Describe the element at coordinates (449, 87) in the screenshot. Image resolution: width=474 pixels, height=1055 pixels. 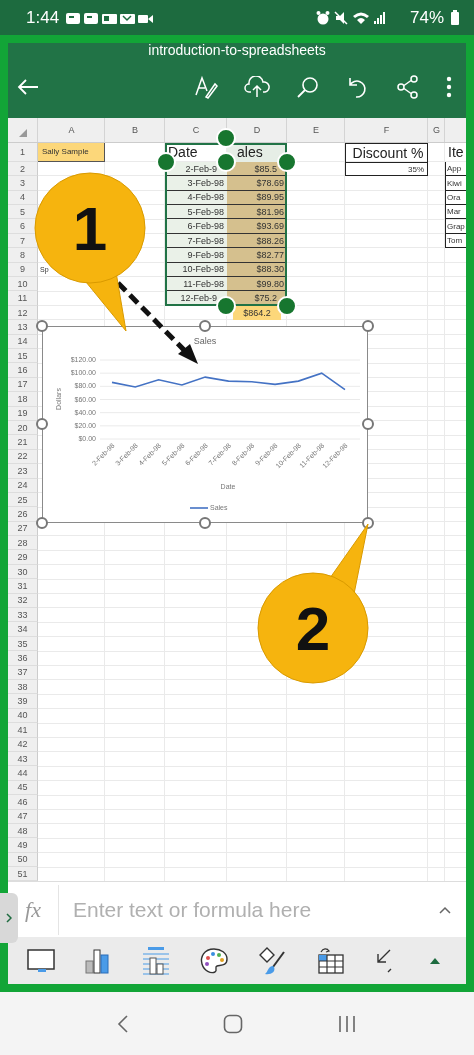
I see `more-options-icon` at that location.